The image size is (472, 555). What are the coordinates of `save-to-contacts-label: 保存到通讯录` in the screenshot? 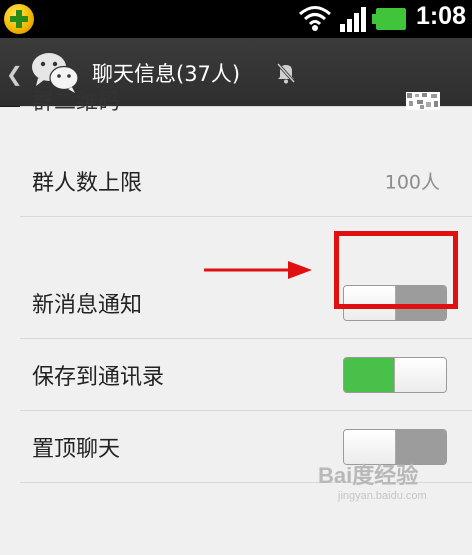 It's located at (98, 377).